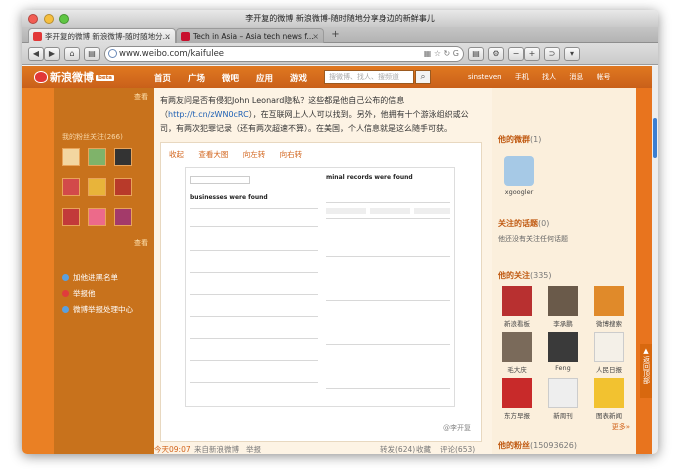  I want to click on nav-account: 帐号, so click(604, 77).